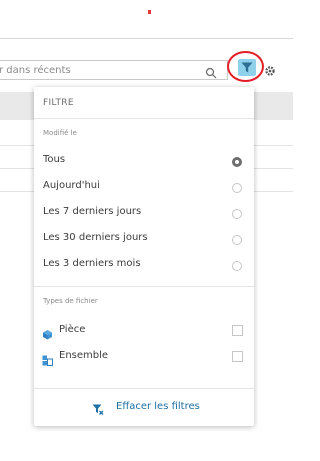  I want to click on option-label: Les 3 derniers mois, so click(92, 263).